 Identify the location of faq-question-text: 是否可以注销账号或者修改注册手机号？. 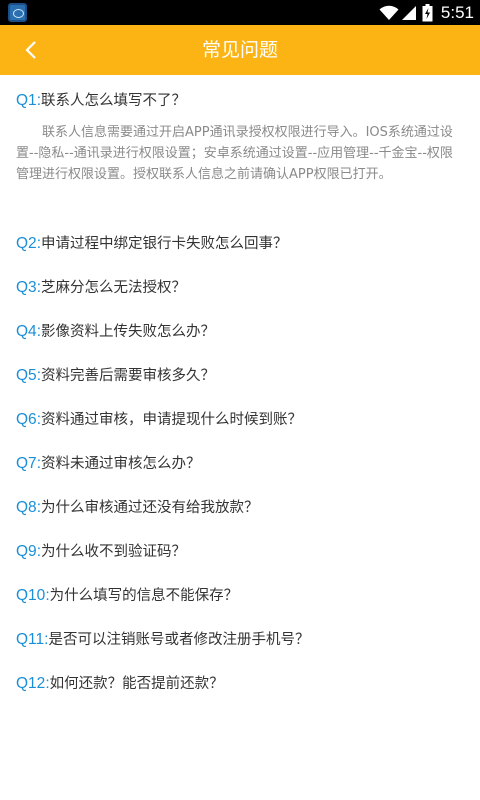
(179, 640).